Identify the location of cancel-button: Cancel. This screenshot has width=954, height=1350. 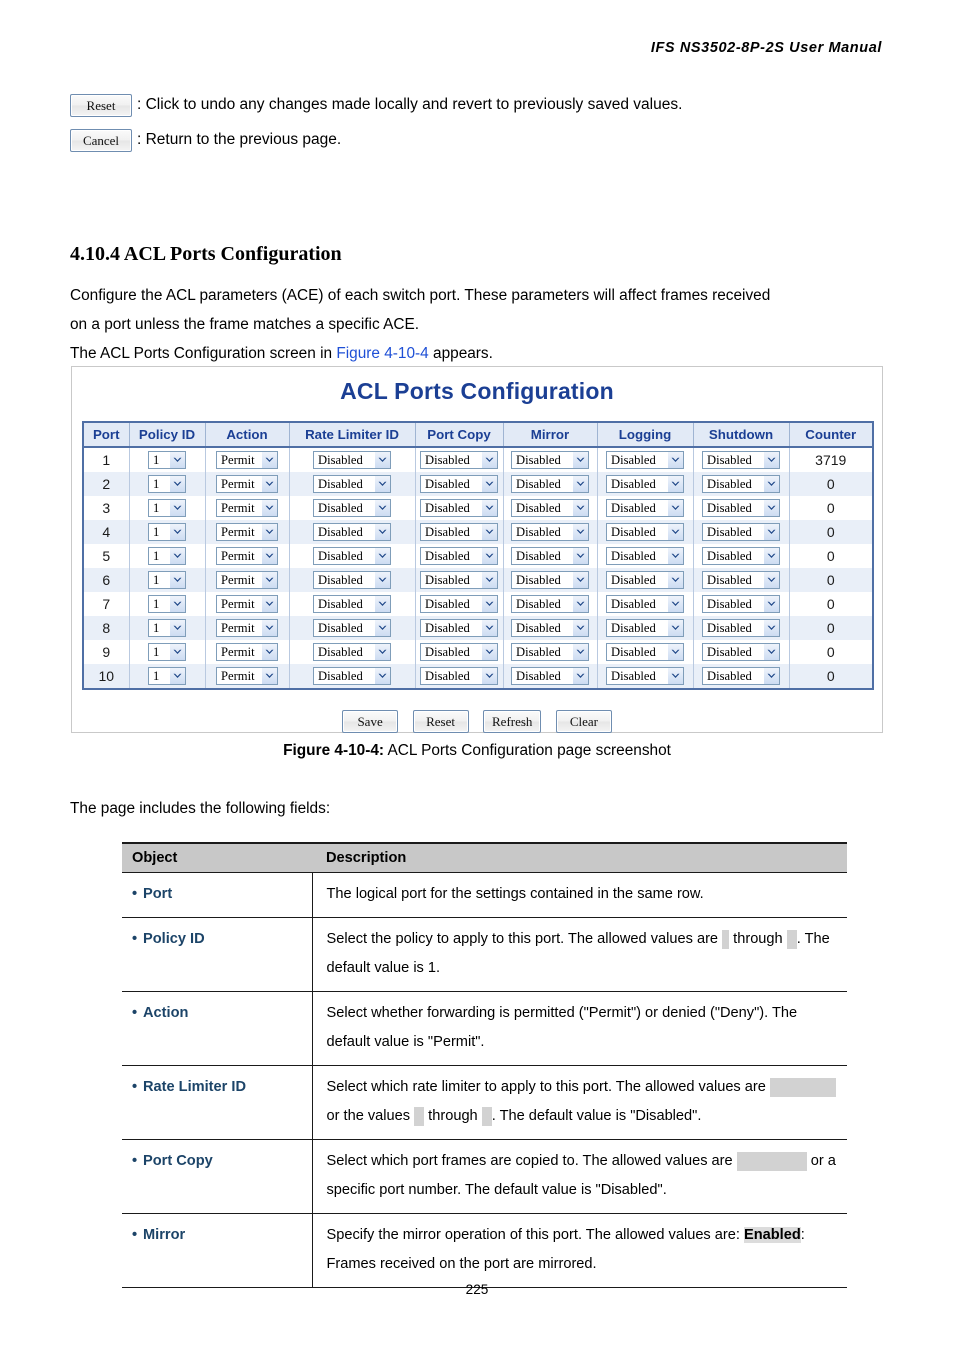
(101, 140).